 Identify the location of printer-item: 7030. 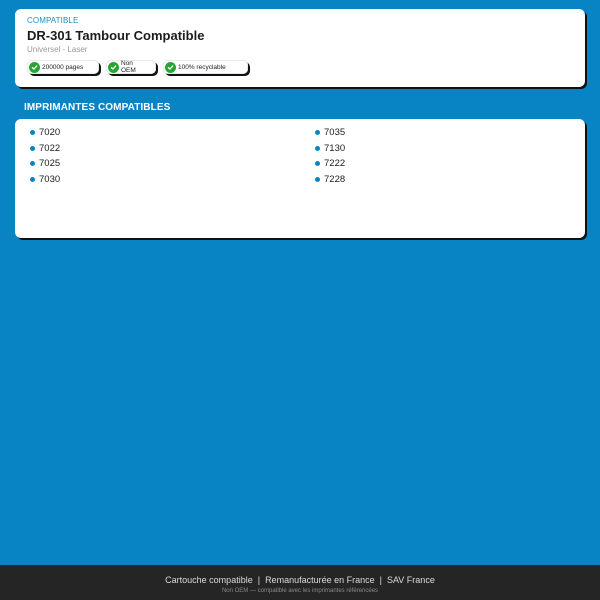
(172, 180).